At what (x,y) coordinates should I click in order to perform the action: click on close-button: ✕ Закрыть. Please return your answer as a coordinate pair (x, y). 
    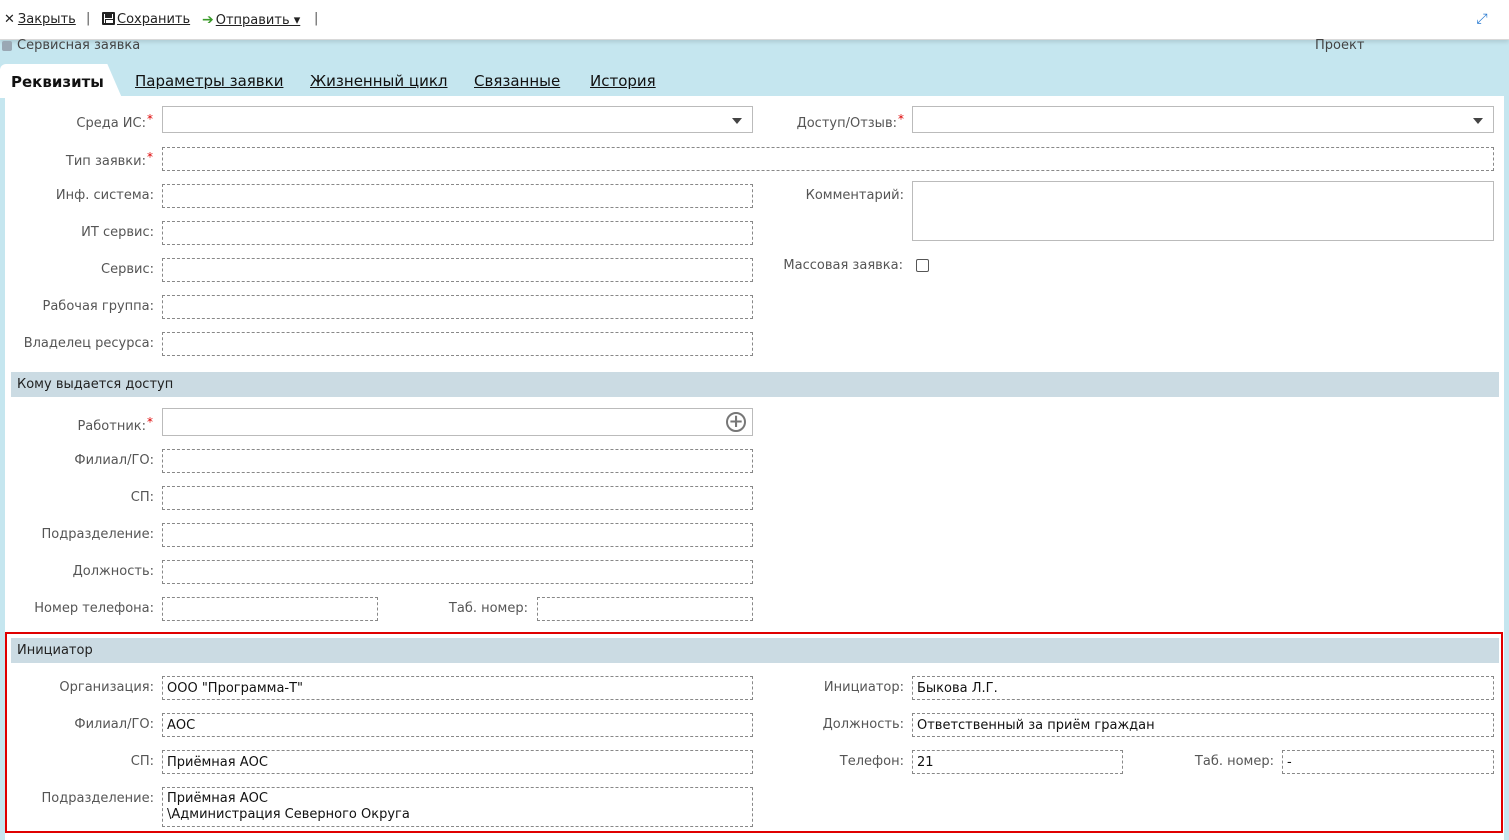
    Looking at the image, I should click on (40, 19).